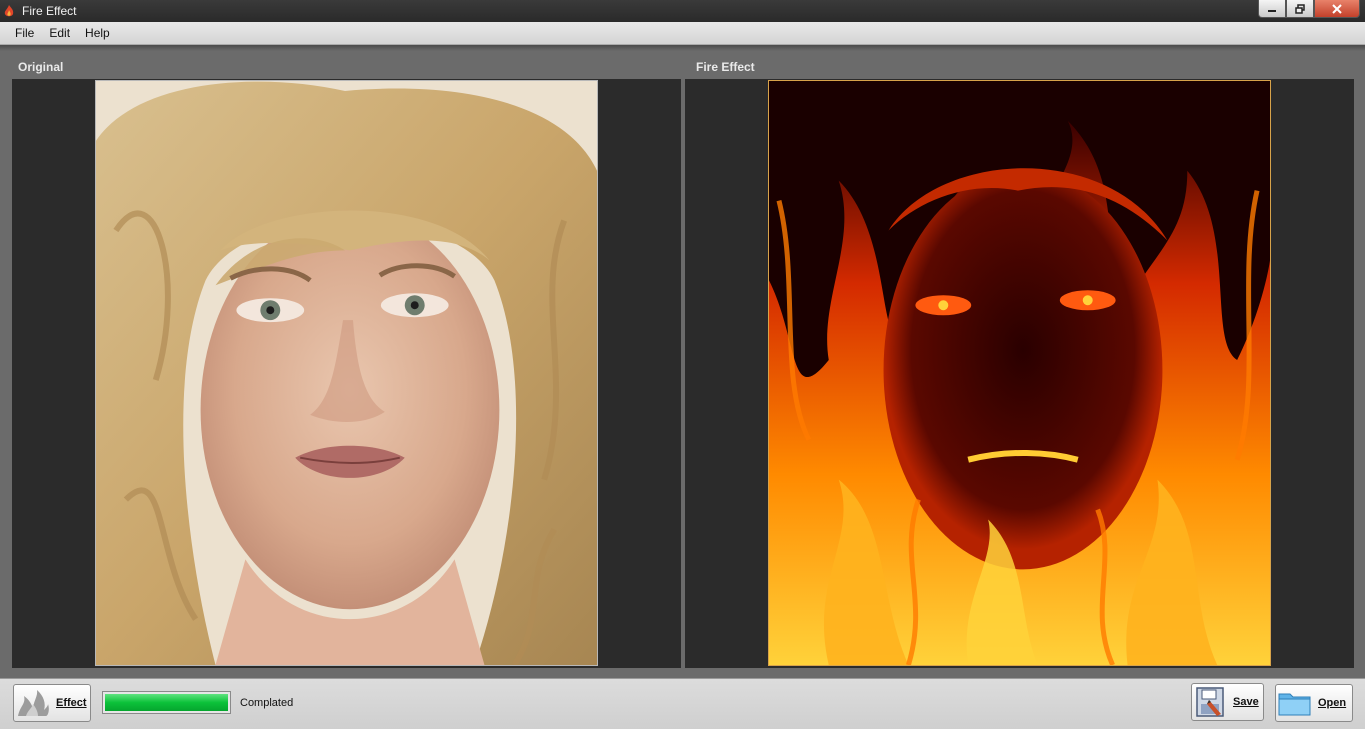 This screenshot has width=1365, height=729. I want to click on restore-icon, so click(1300, 8).